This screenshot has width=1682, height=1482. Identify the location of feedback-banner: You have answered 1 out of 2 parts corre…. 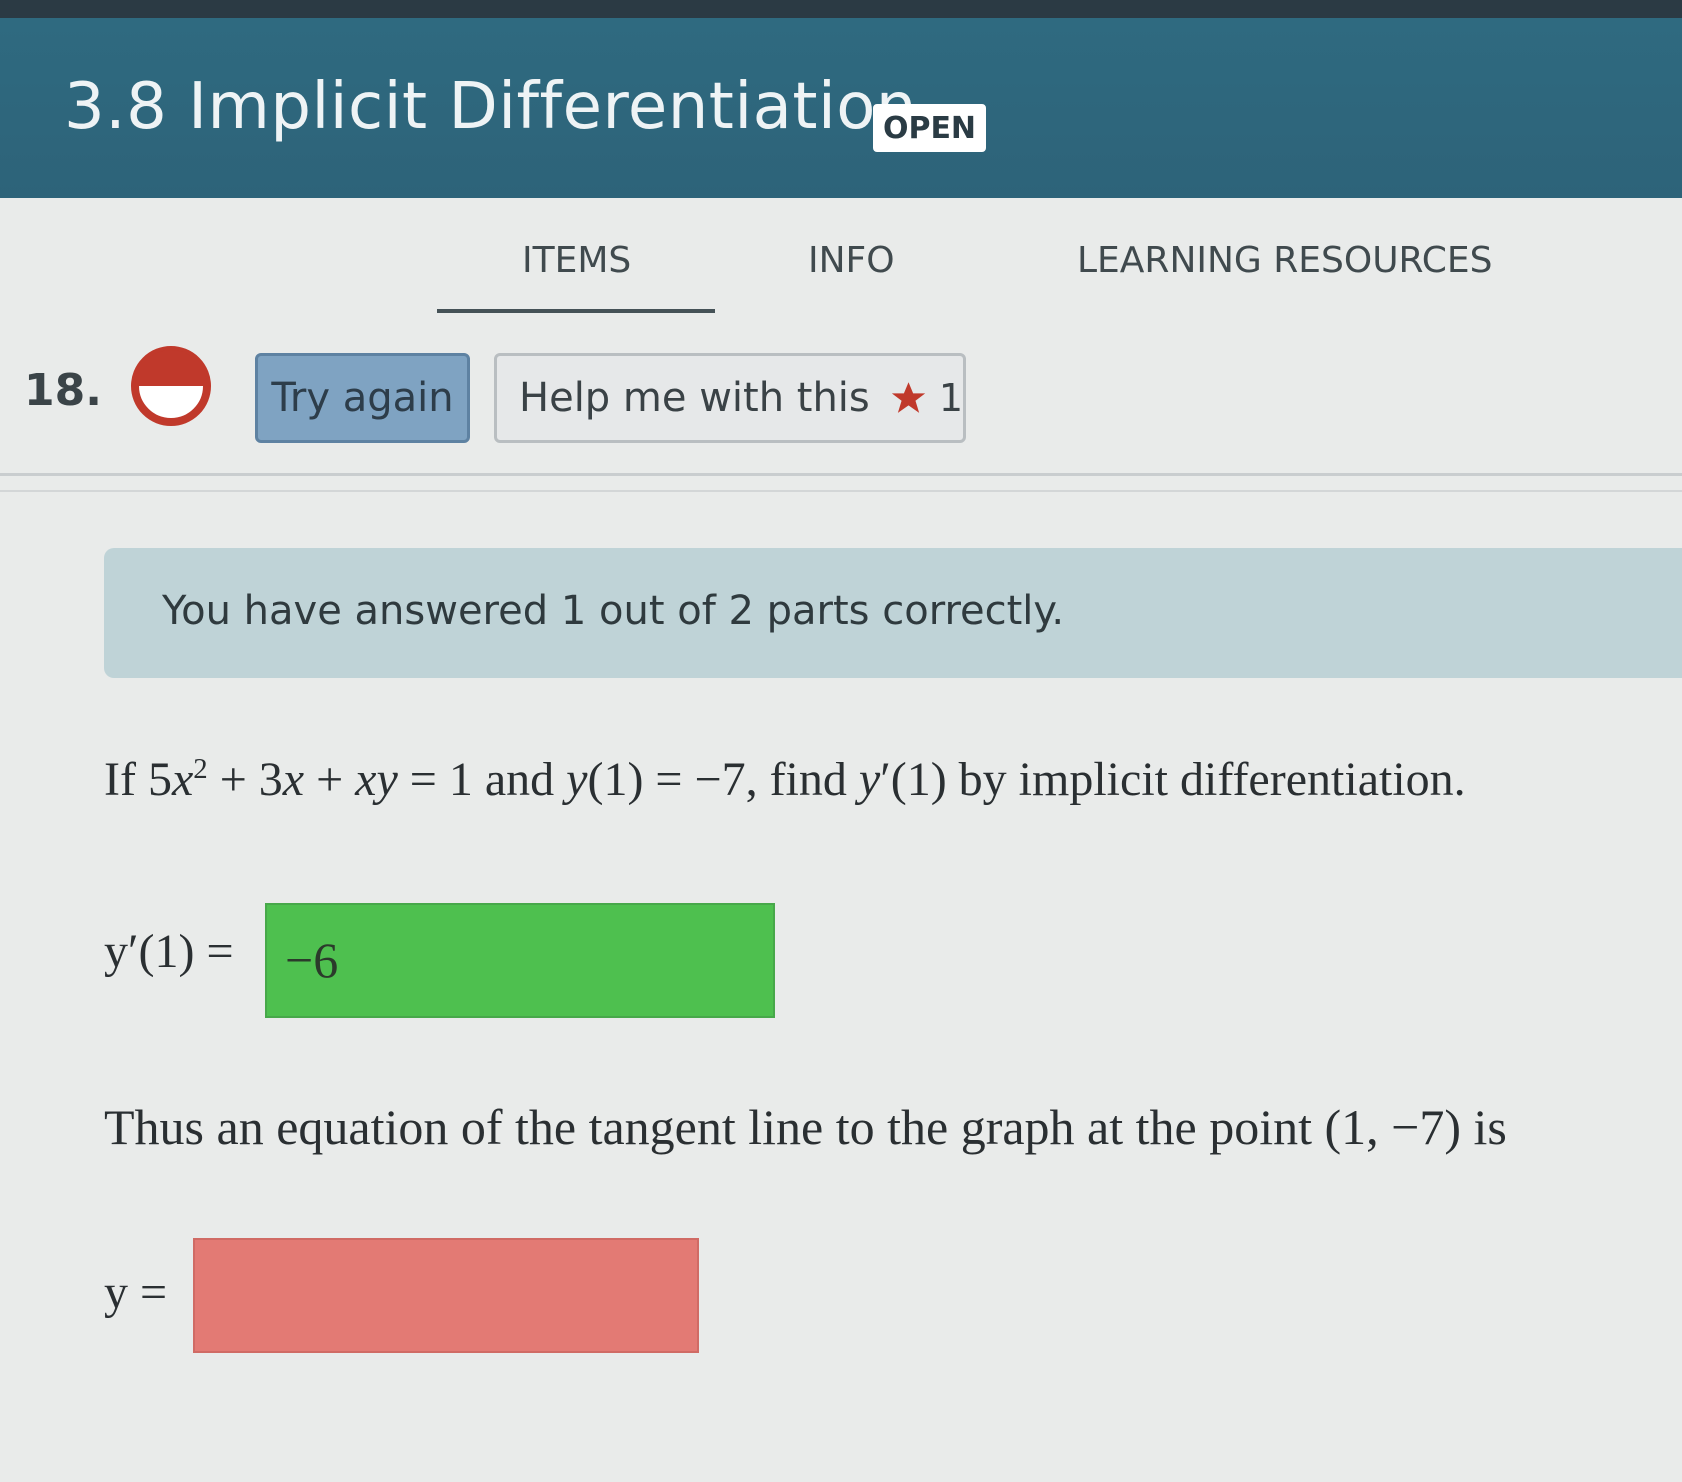
(893, 613).